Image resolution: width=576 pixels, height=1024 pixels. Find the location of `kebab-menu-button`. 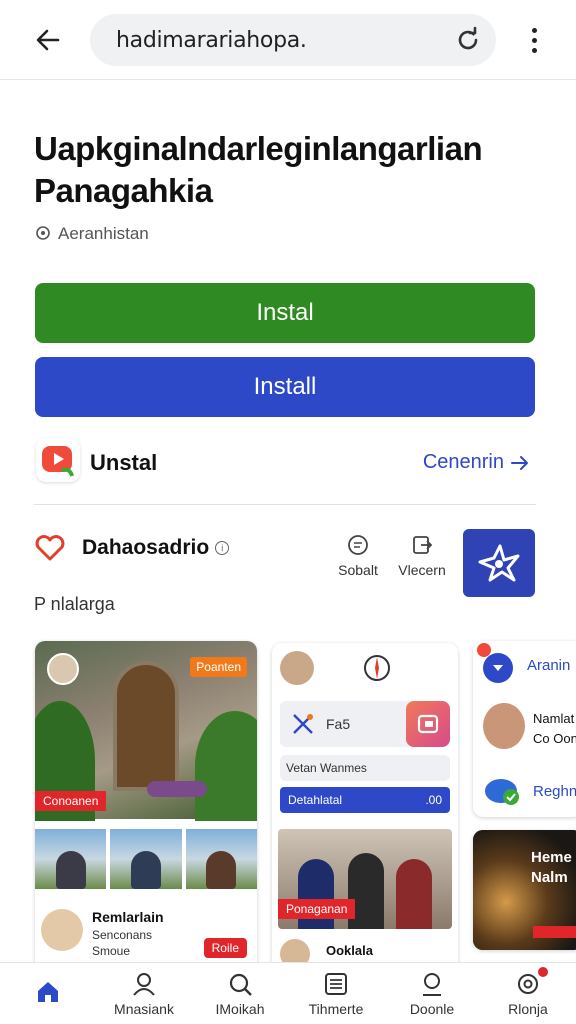

kebab-menu-button is located at coordinates (534, 40).